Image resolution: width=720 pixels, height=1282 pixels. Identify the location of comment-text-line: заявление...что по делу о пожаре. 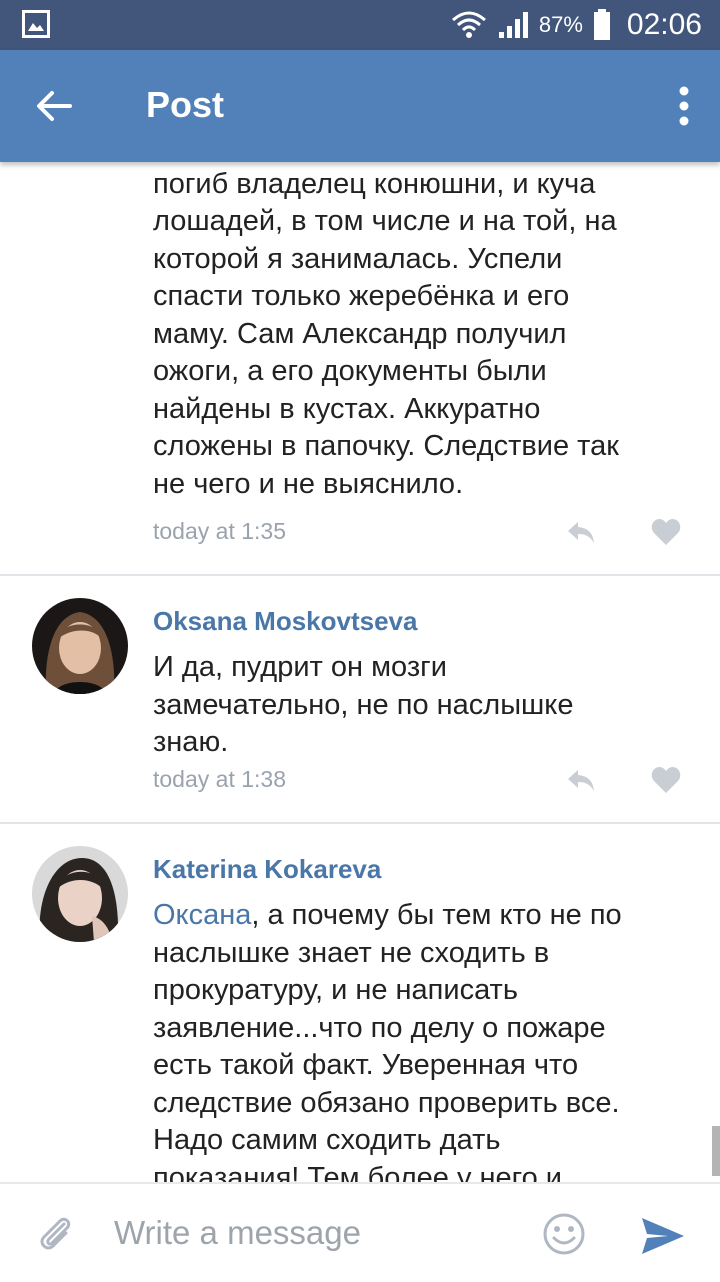
(379, 1027).